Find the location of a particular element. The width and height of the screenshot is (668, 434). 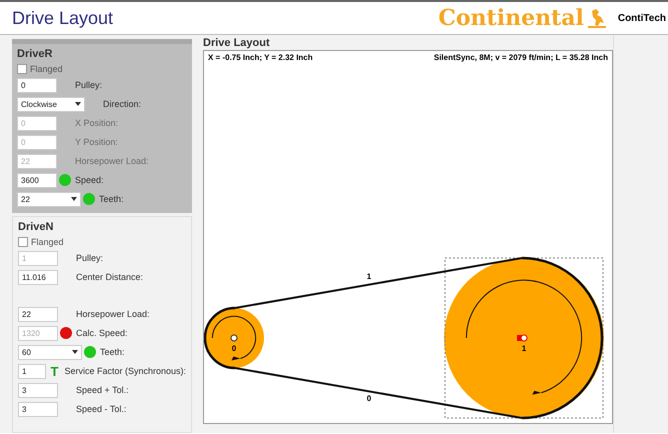

panel-title: DriveN is located at coordinates (36, 227).